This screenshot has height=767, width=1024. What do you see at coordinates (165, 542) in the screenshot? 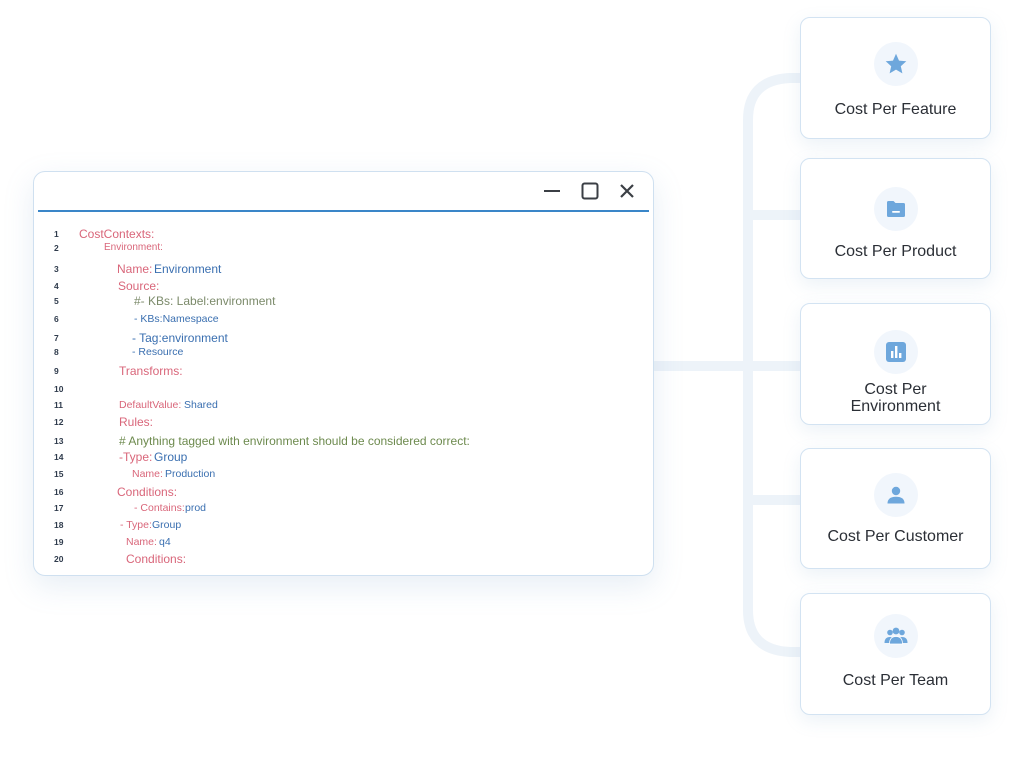
I see `code-value: q4` at bounding box center [165, 542].